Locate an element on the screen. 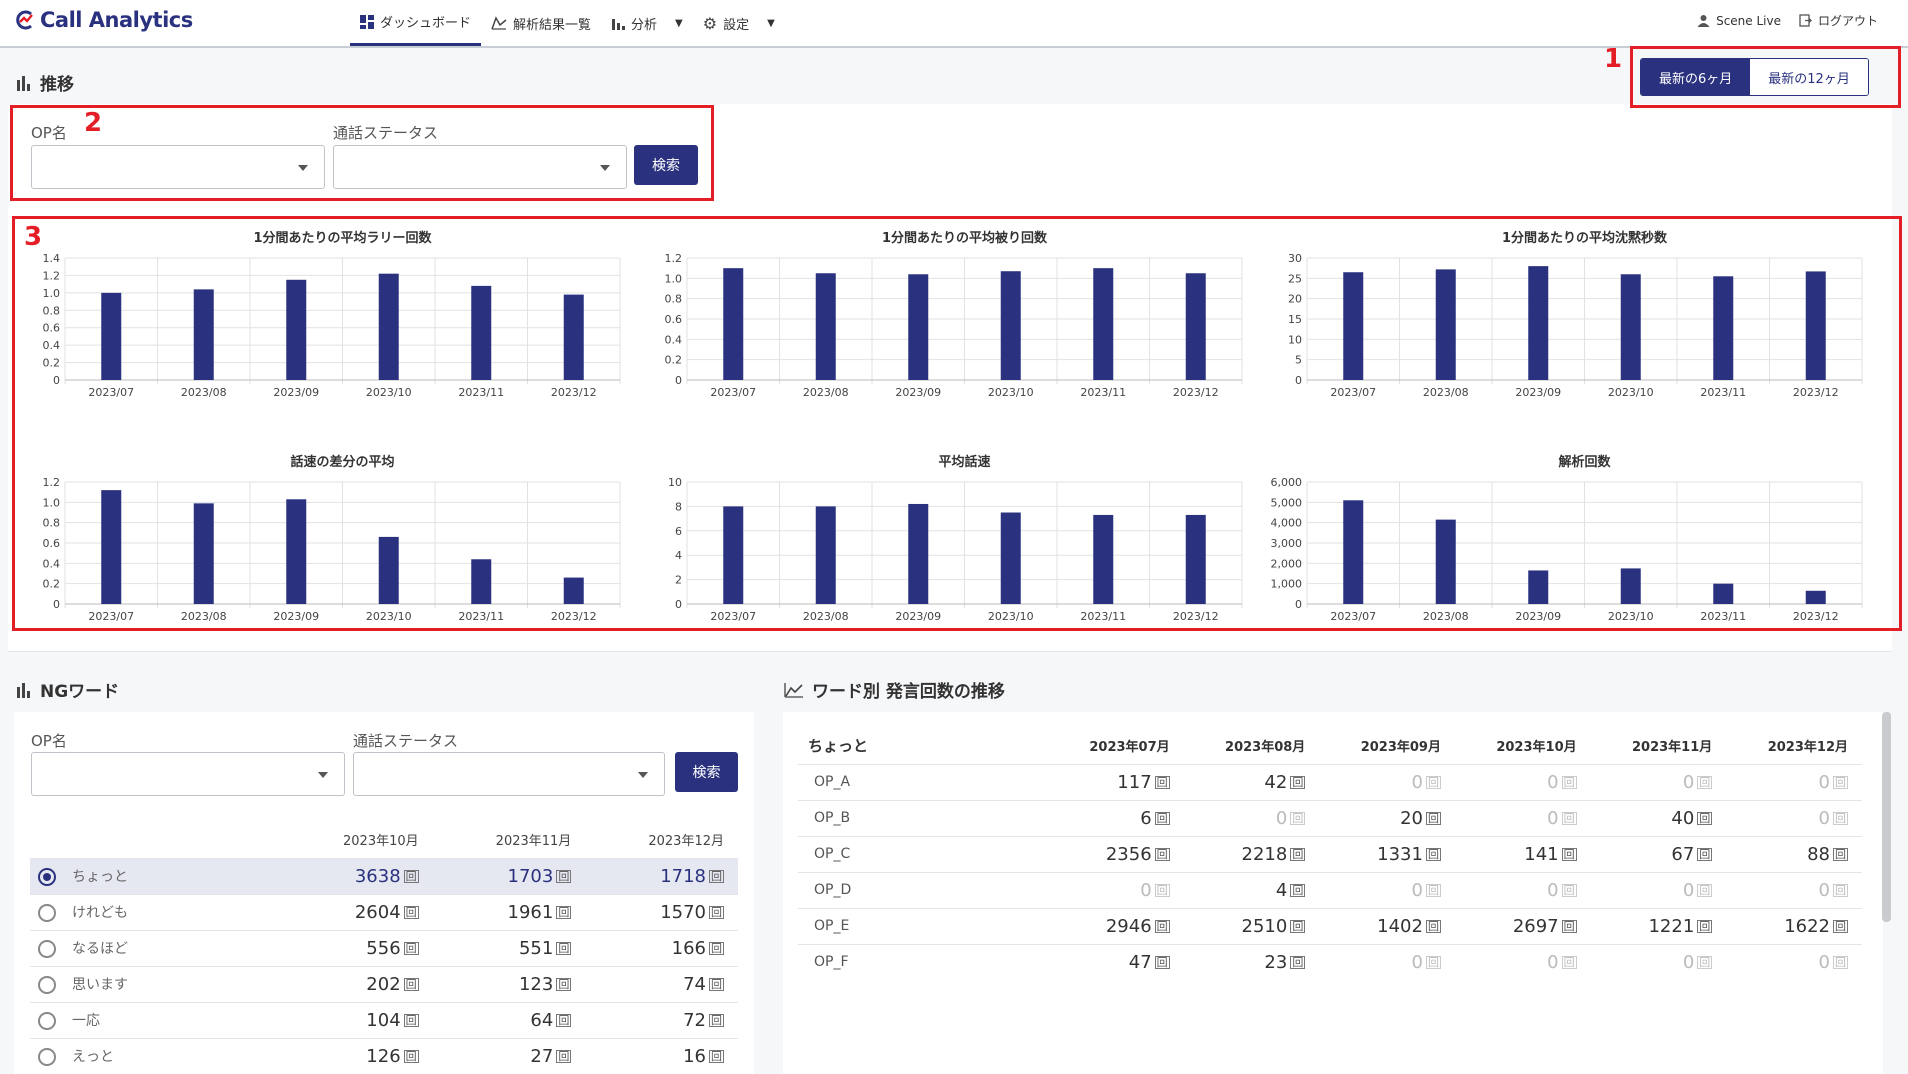  ng-word-cell: 一応 is located at coordinates (155, 1019).